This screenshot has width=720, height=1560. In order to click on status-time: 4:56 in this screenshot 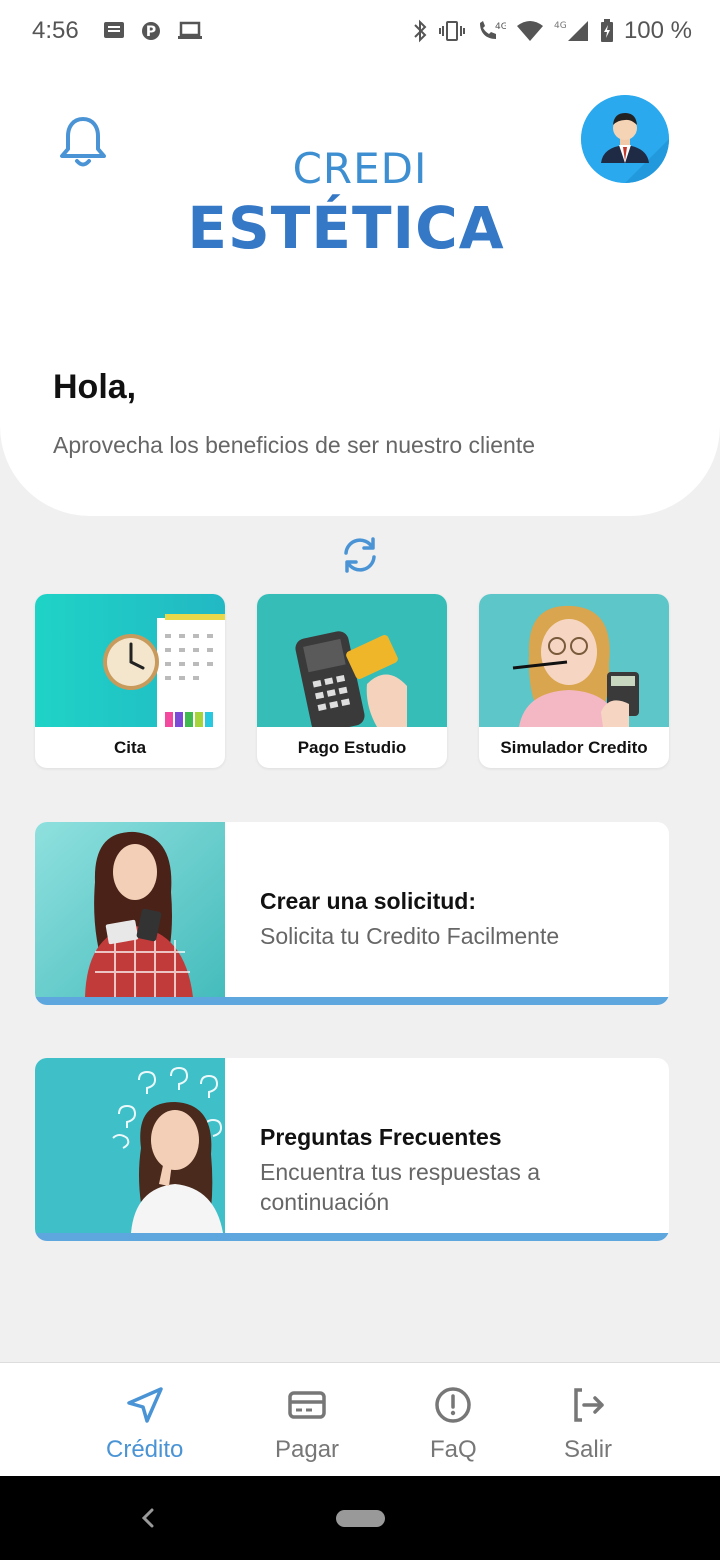, I will do `click(55, 30)`.